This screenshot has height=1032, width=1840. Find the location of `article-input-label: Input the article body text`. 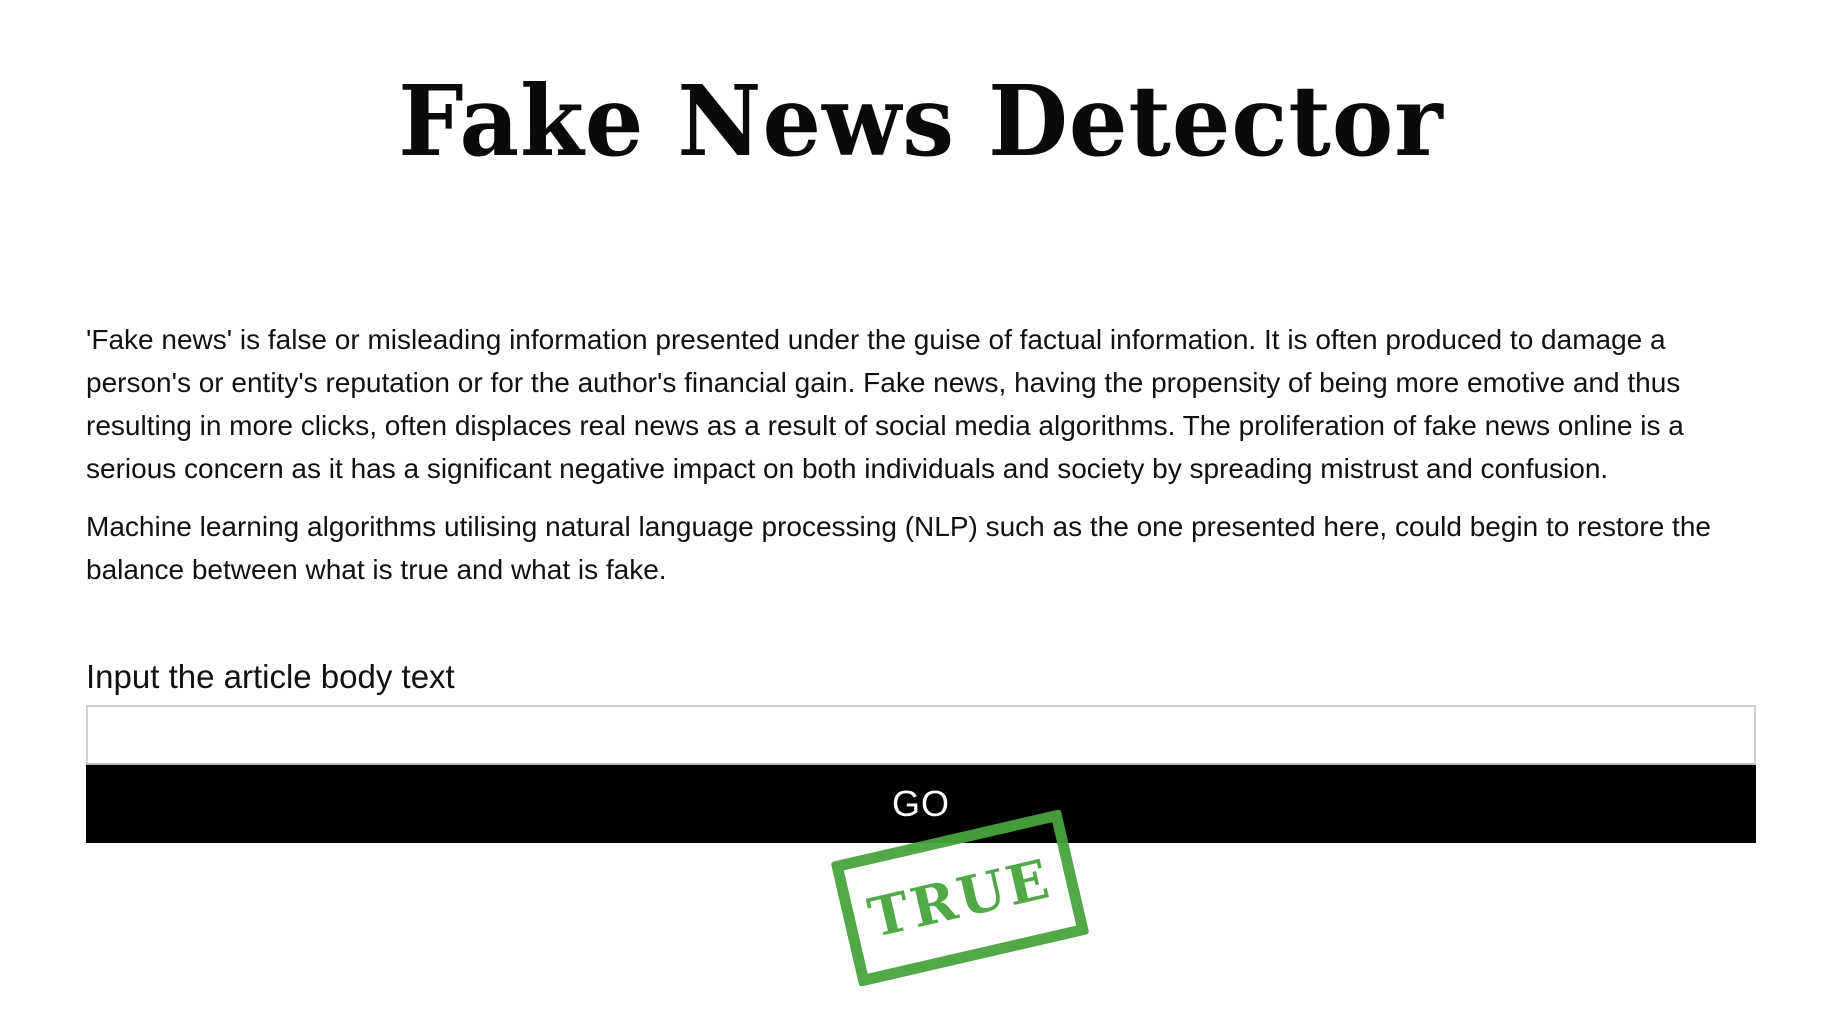

article-input-label: Input the article body text is located at coordinates (270, 676).